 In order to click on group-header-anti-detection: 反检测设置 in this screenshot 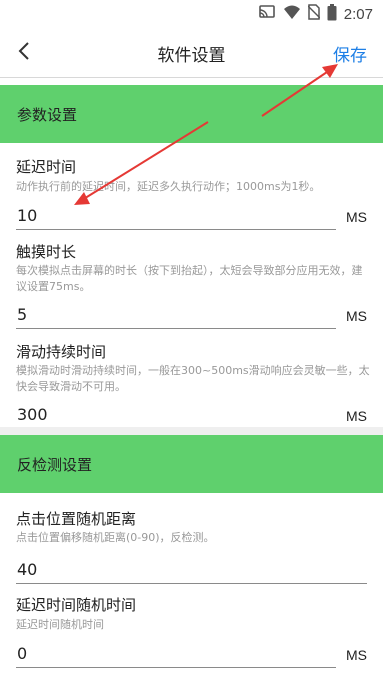, I will do `click(191, 464)`.